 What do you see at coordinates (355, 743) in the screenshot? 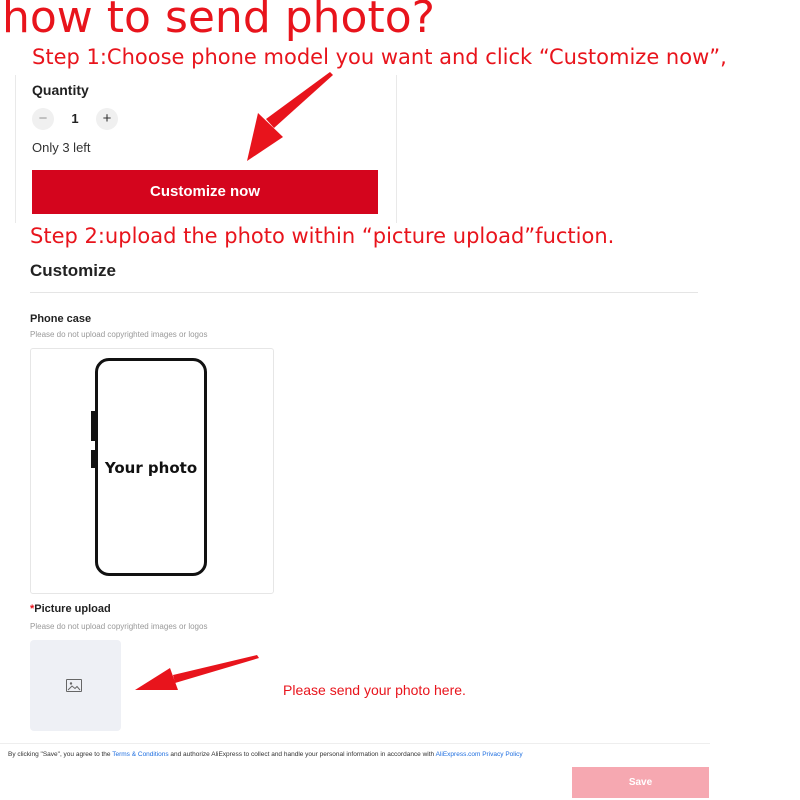
I see `footer-divider` at bounding box center [355, 743].